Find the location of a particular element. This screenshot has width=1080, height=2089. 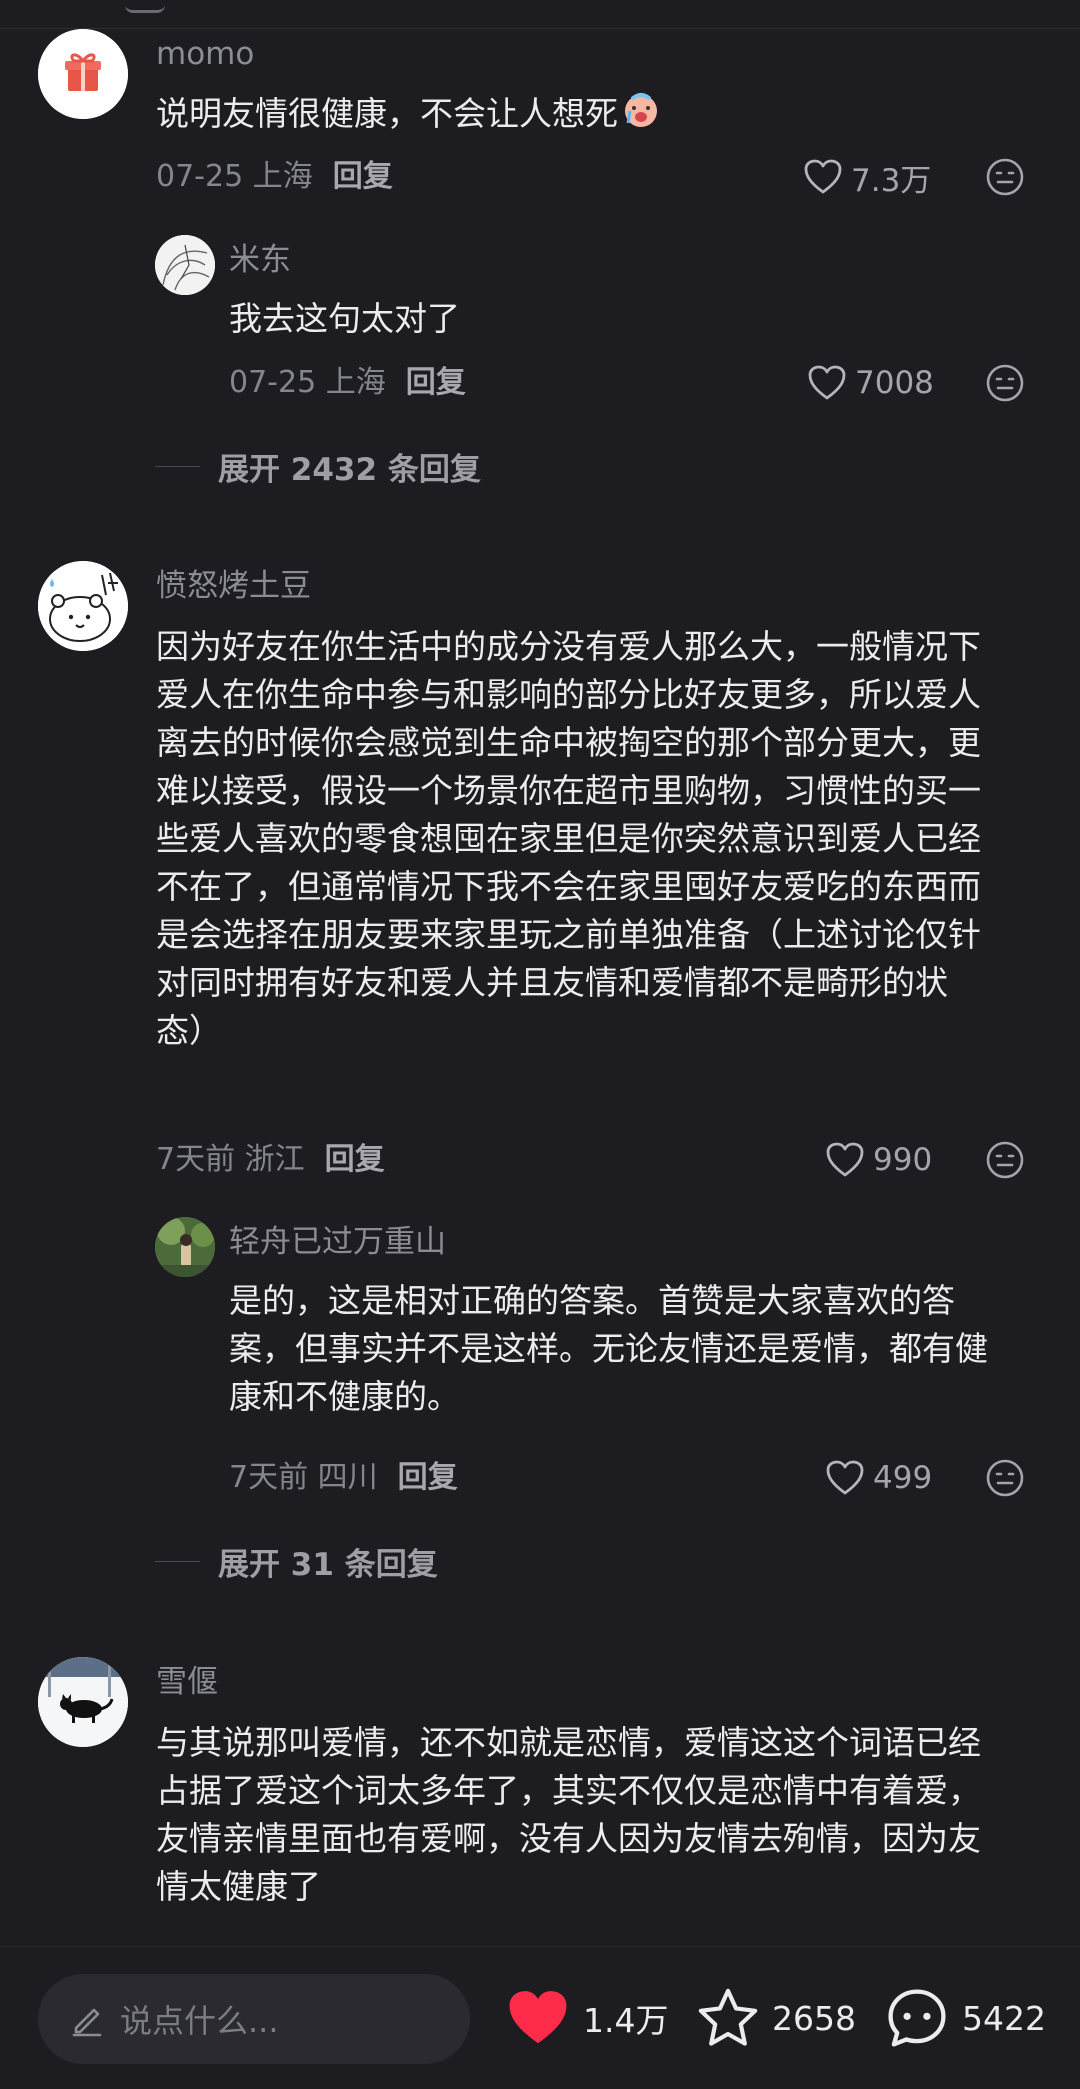

comment-text-line: 因为好友在你生活中的成分没有爱人那么大，一般情况下 is located at coordinates (568, 646).